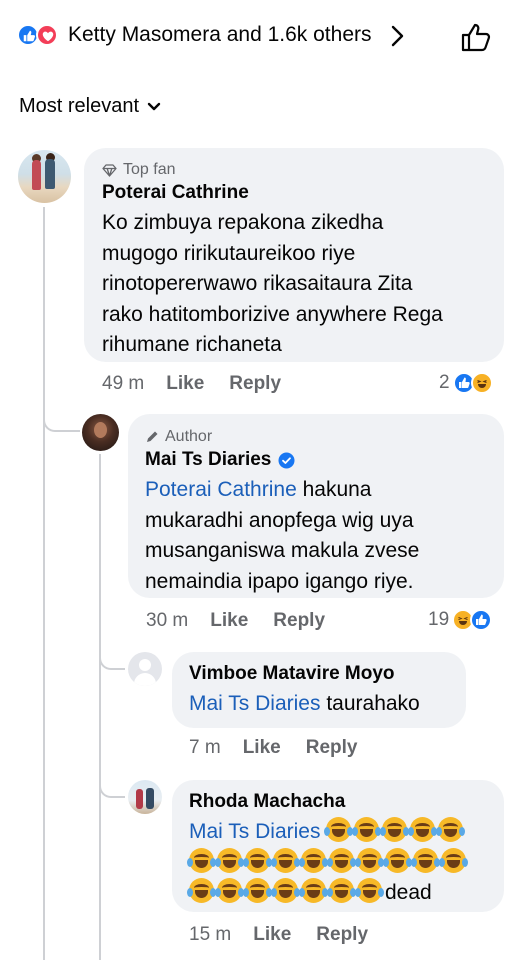  Describe the element at coordinates (175, 193) in the screenshot. I see `comment-author: Poterai Cathrine` at that location.